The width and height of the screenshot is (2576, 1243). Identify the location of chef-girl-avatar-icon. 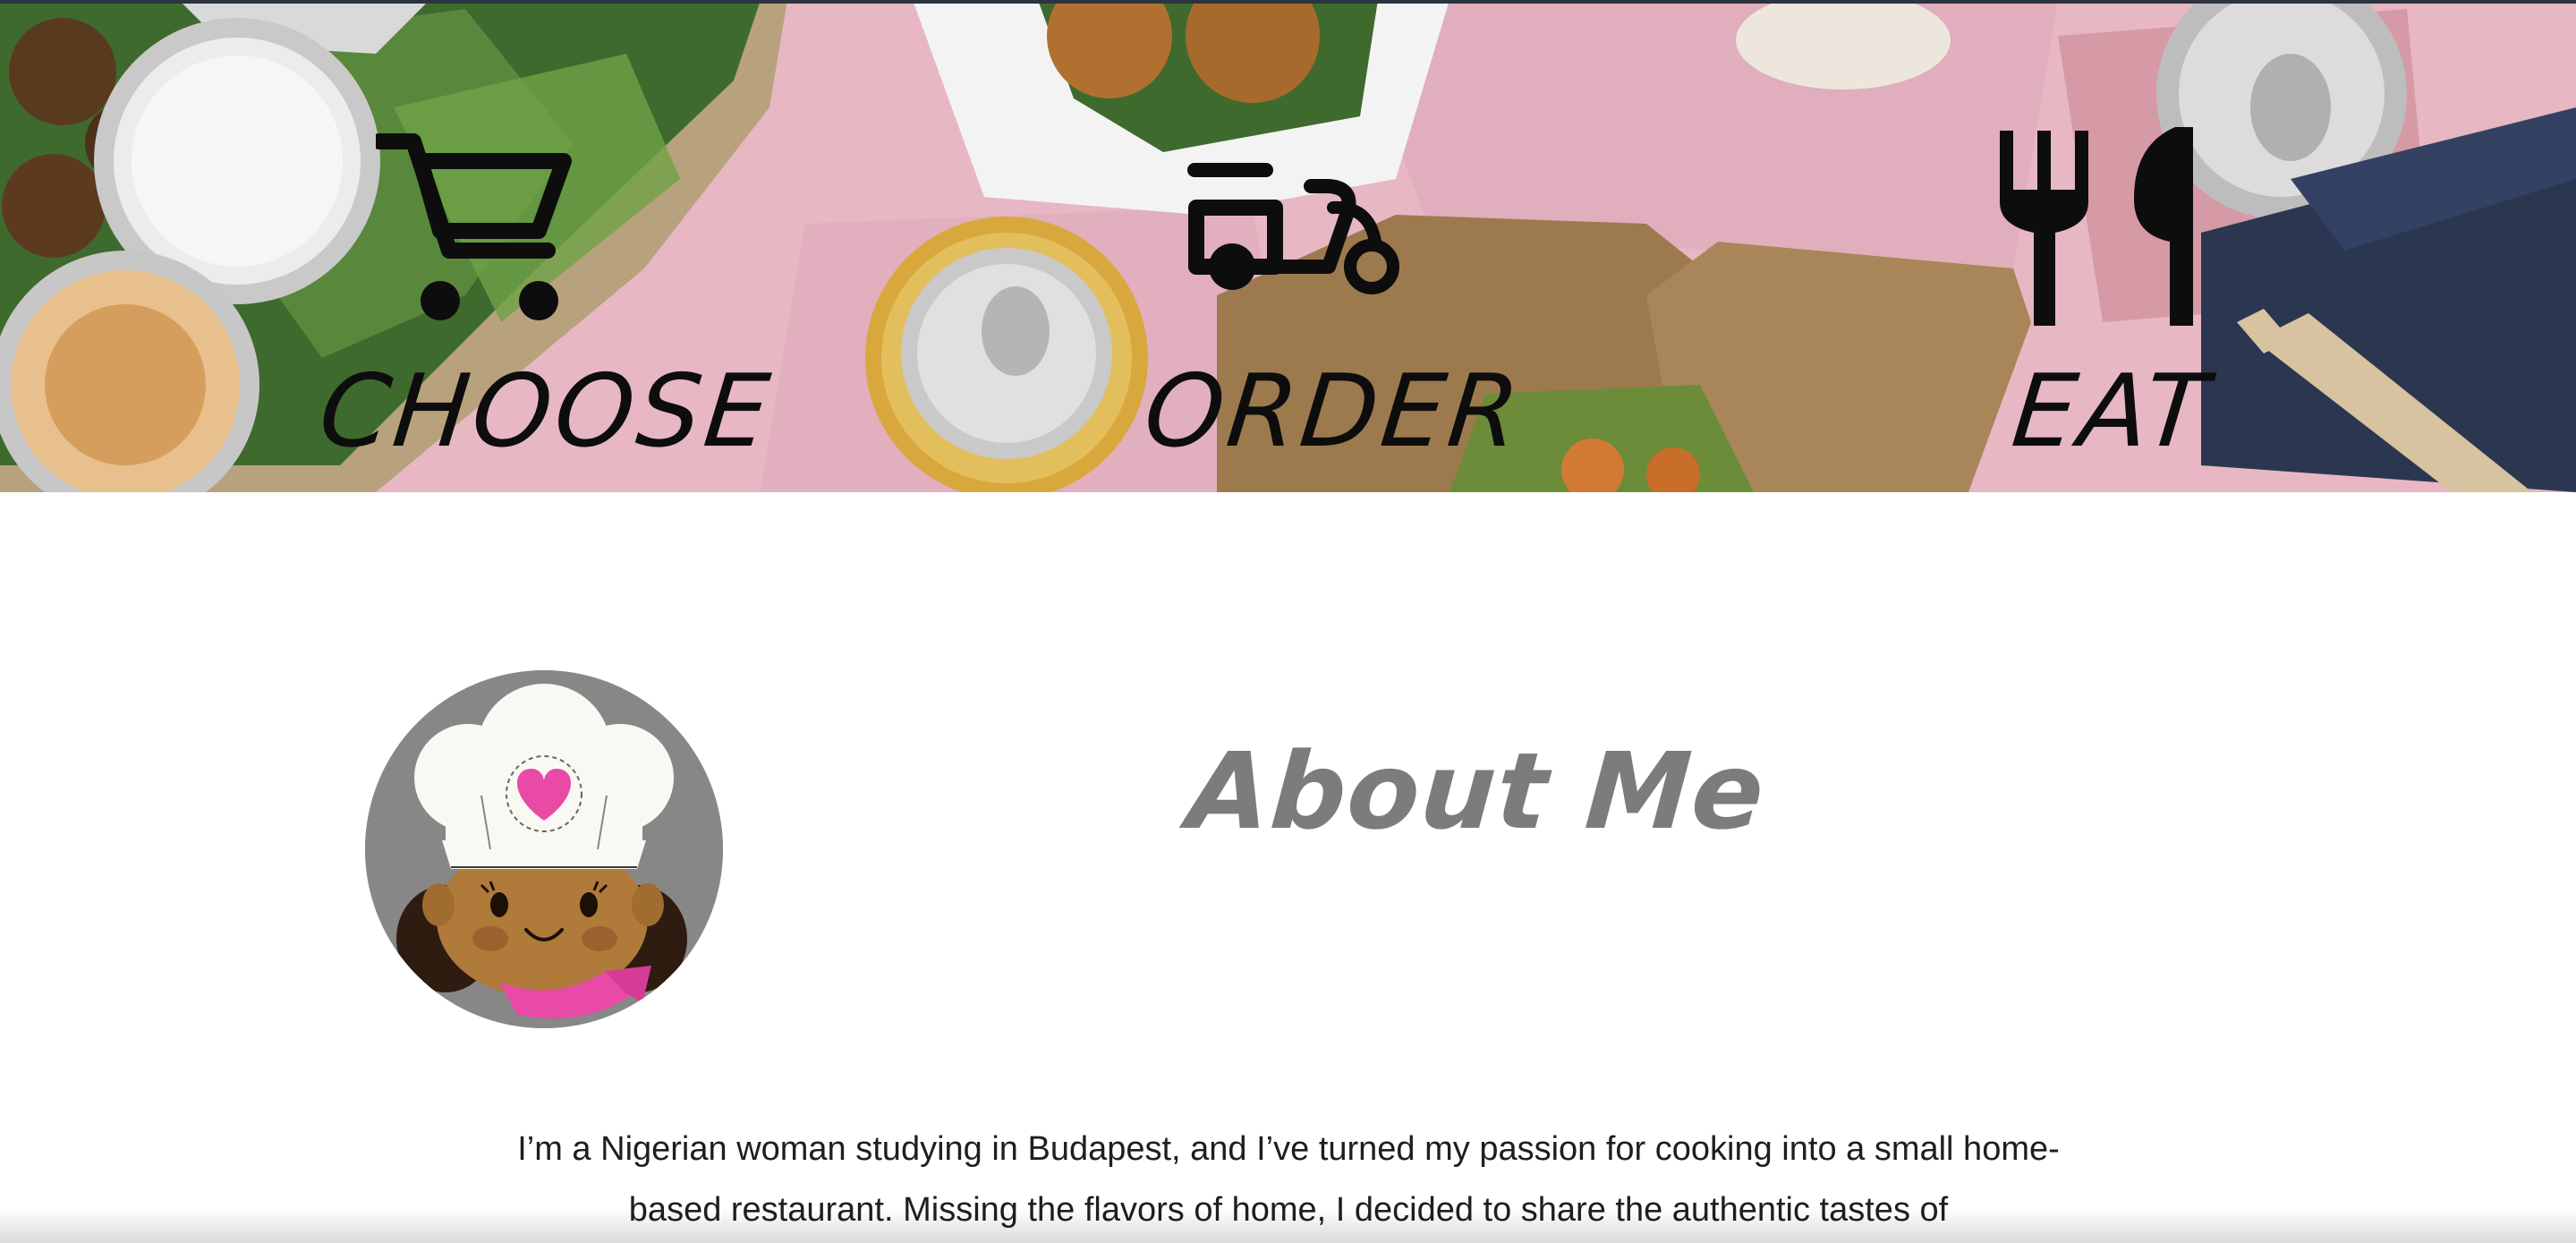
(544, 849).